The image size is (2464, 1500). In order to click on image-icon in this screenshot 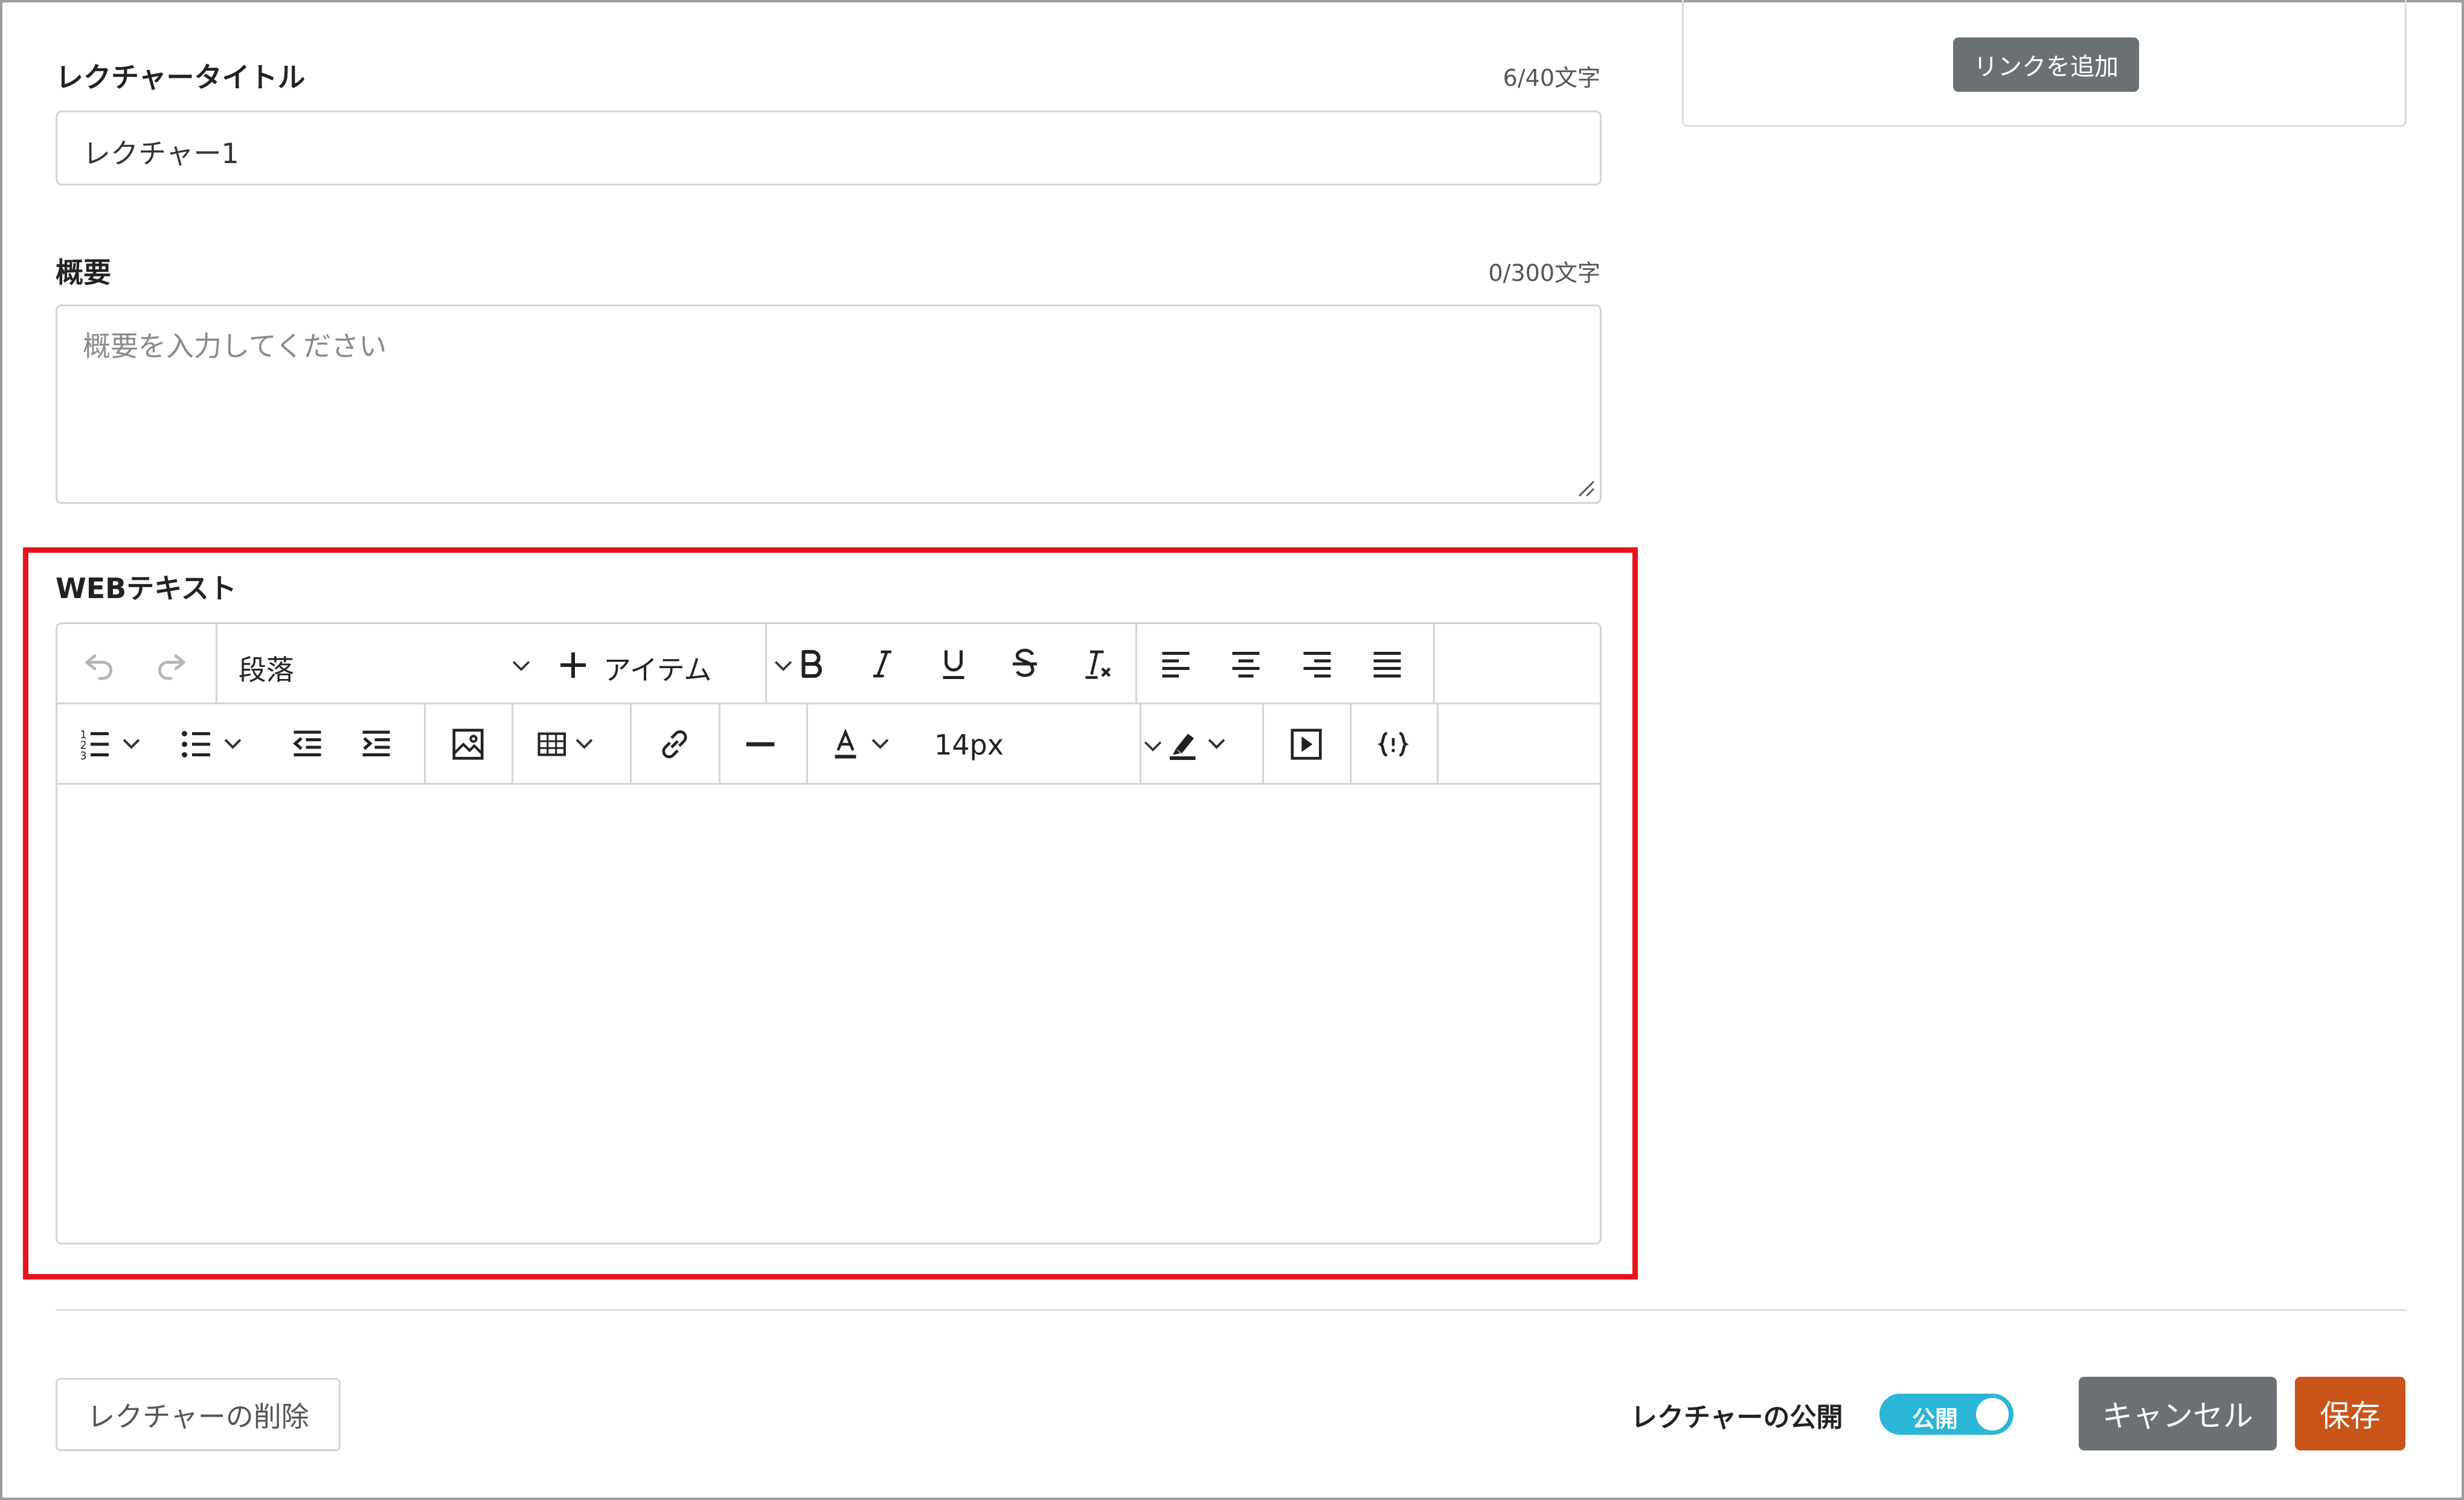, I will do `click(468, 744)`.